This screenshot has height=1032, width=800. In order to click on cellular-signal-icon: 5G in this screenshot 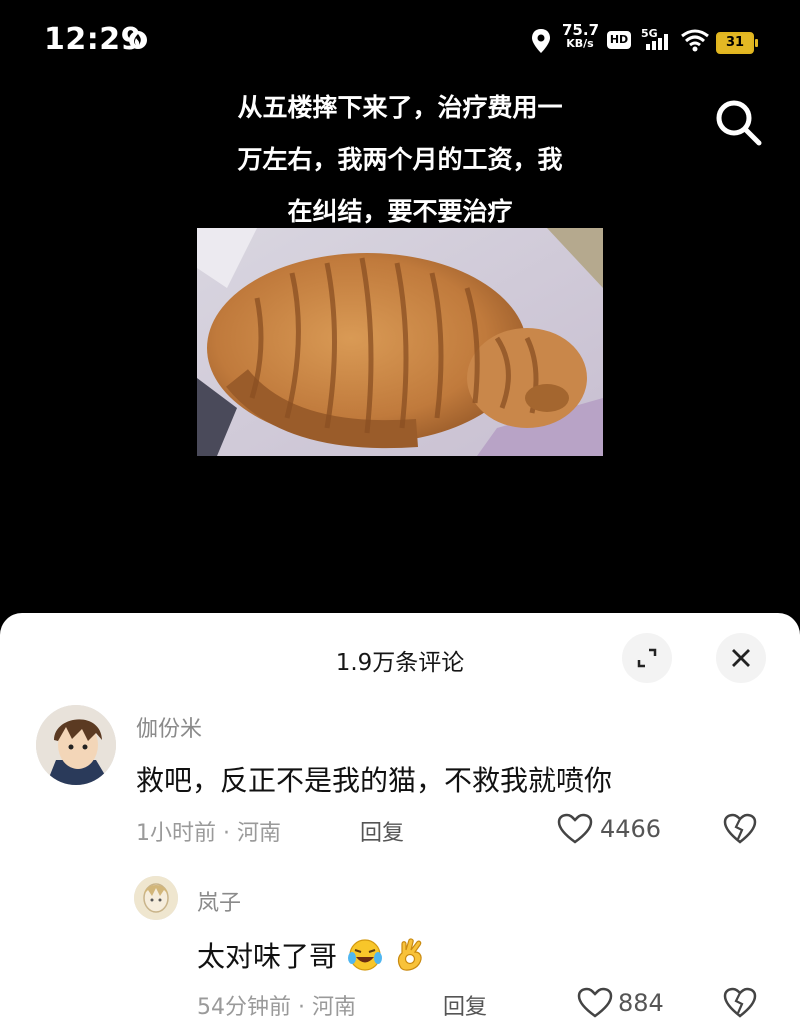, I will do `click(654, 38)`.